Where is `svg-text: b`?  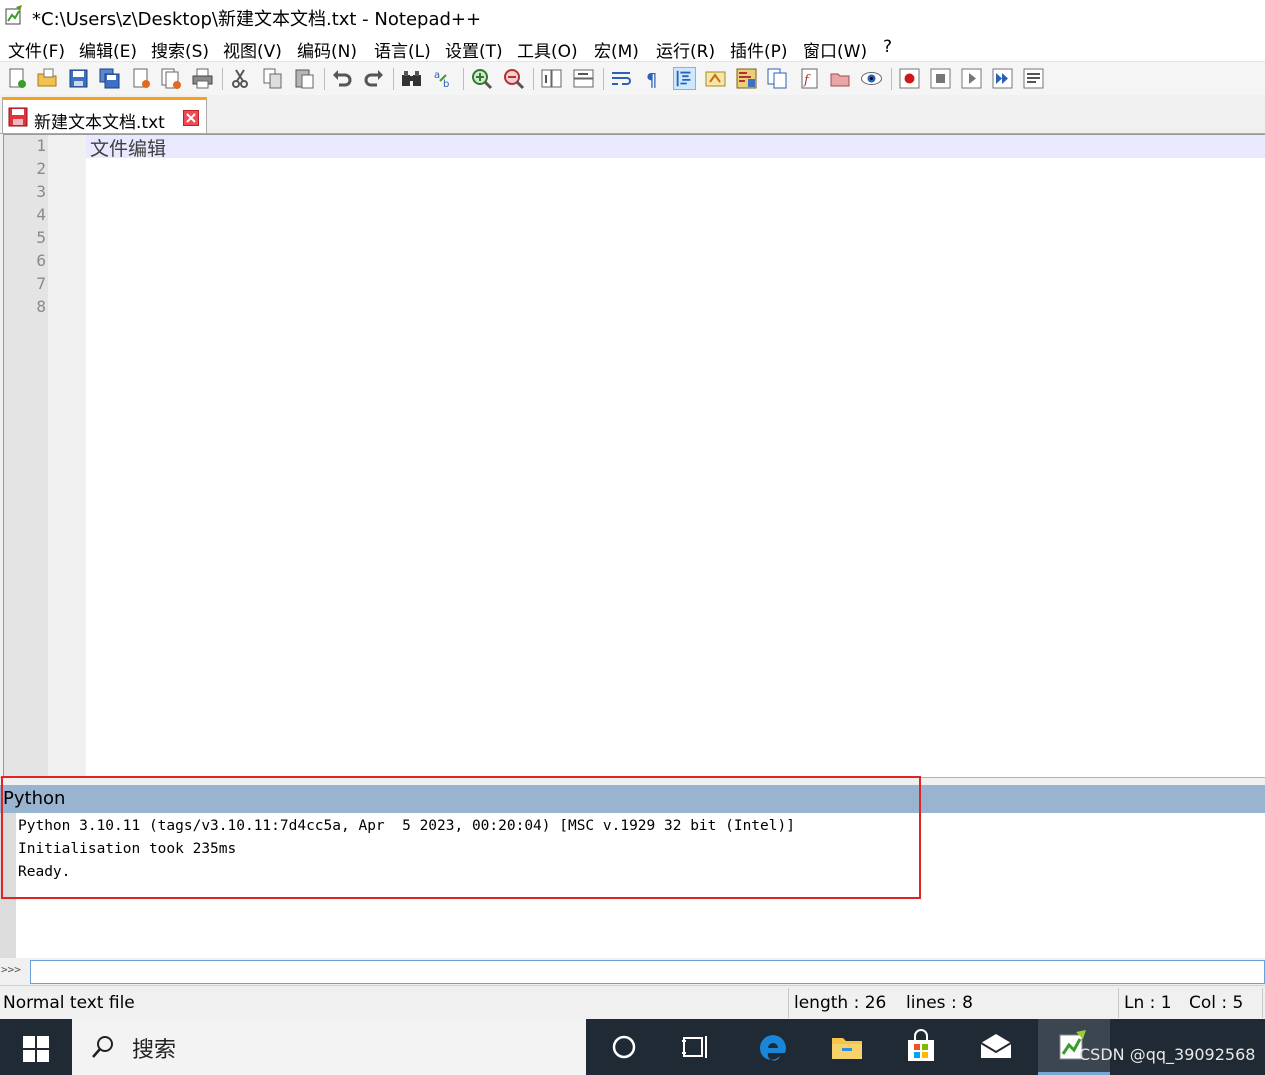
svg-text: b is located at coordinates (446, 84).